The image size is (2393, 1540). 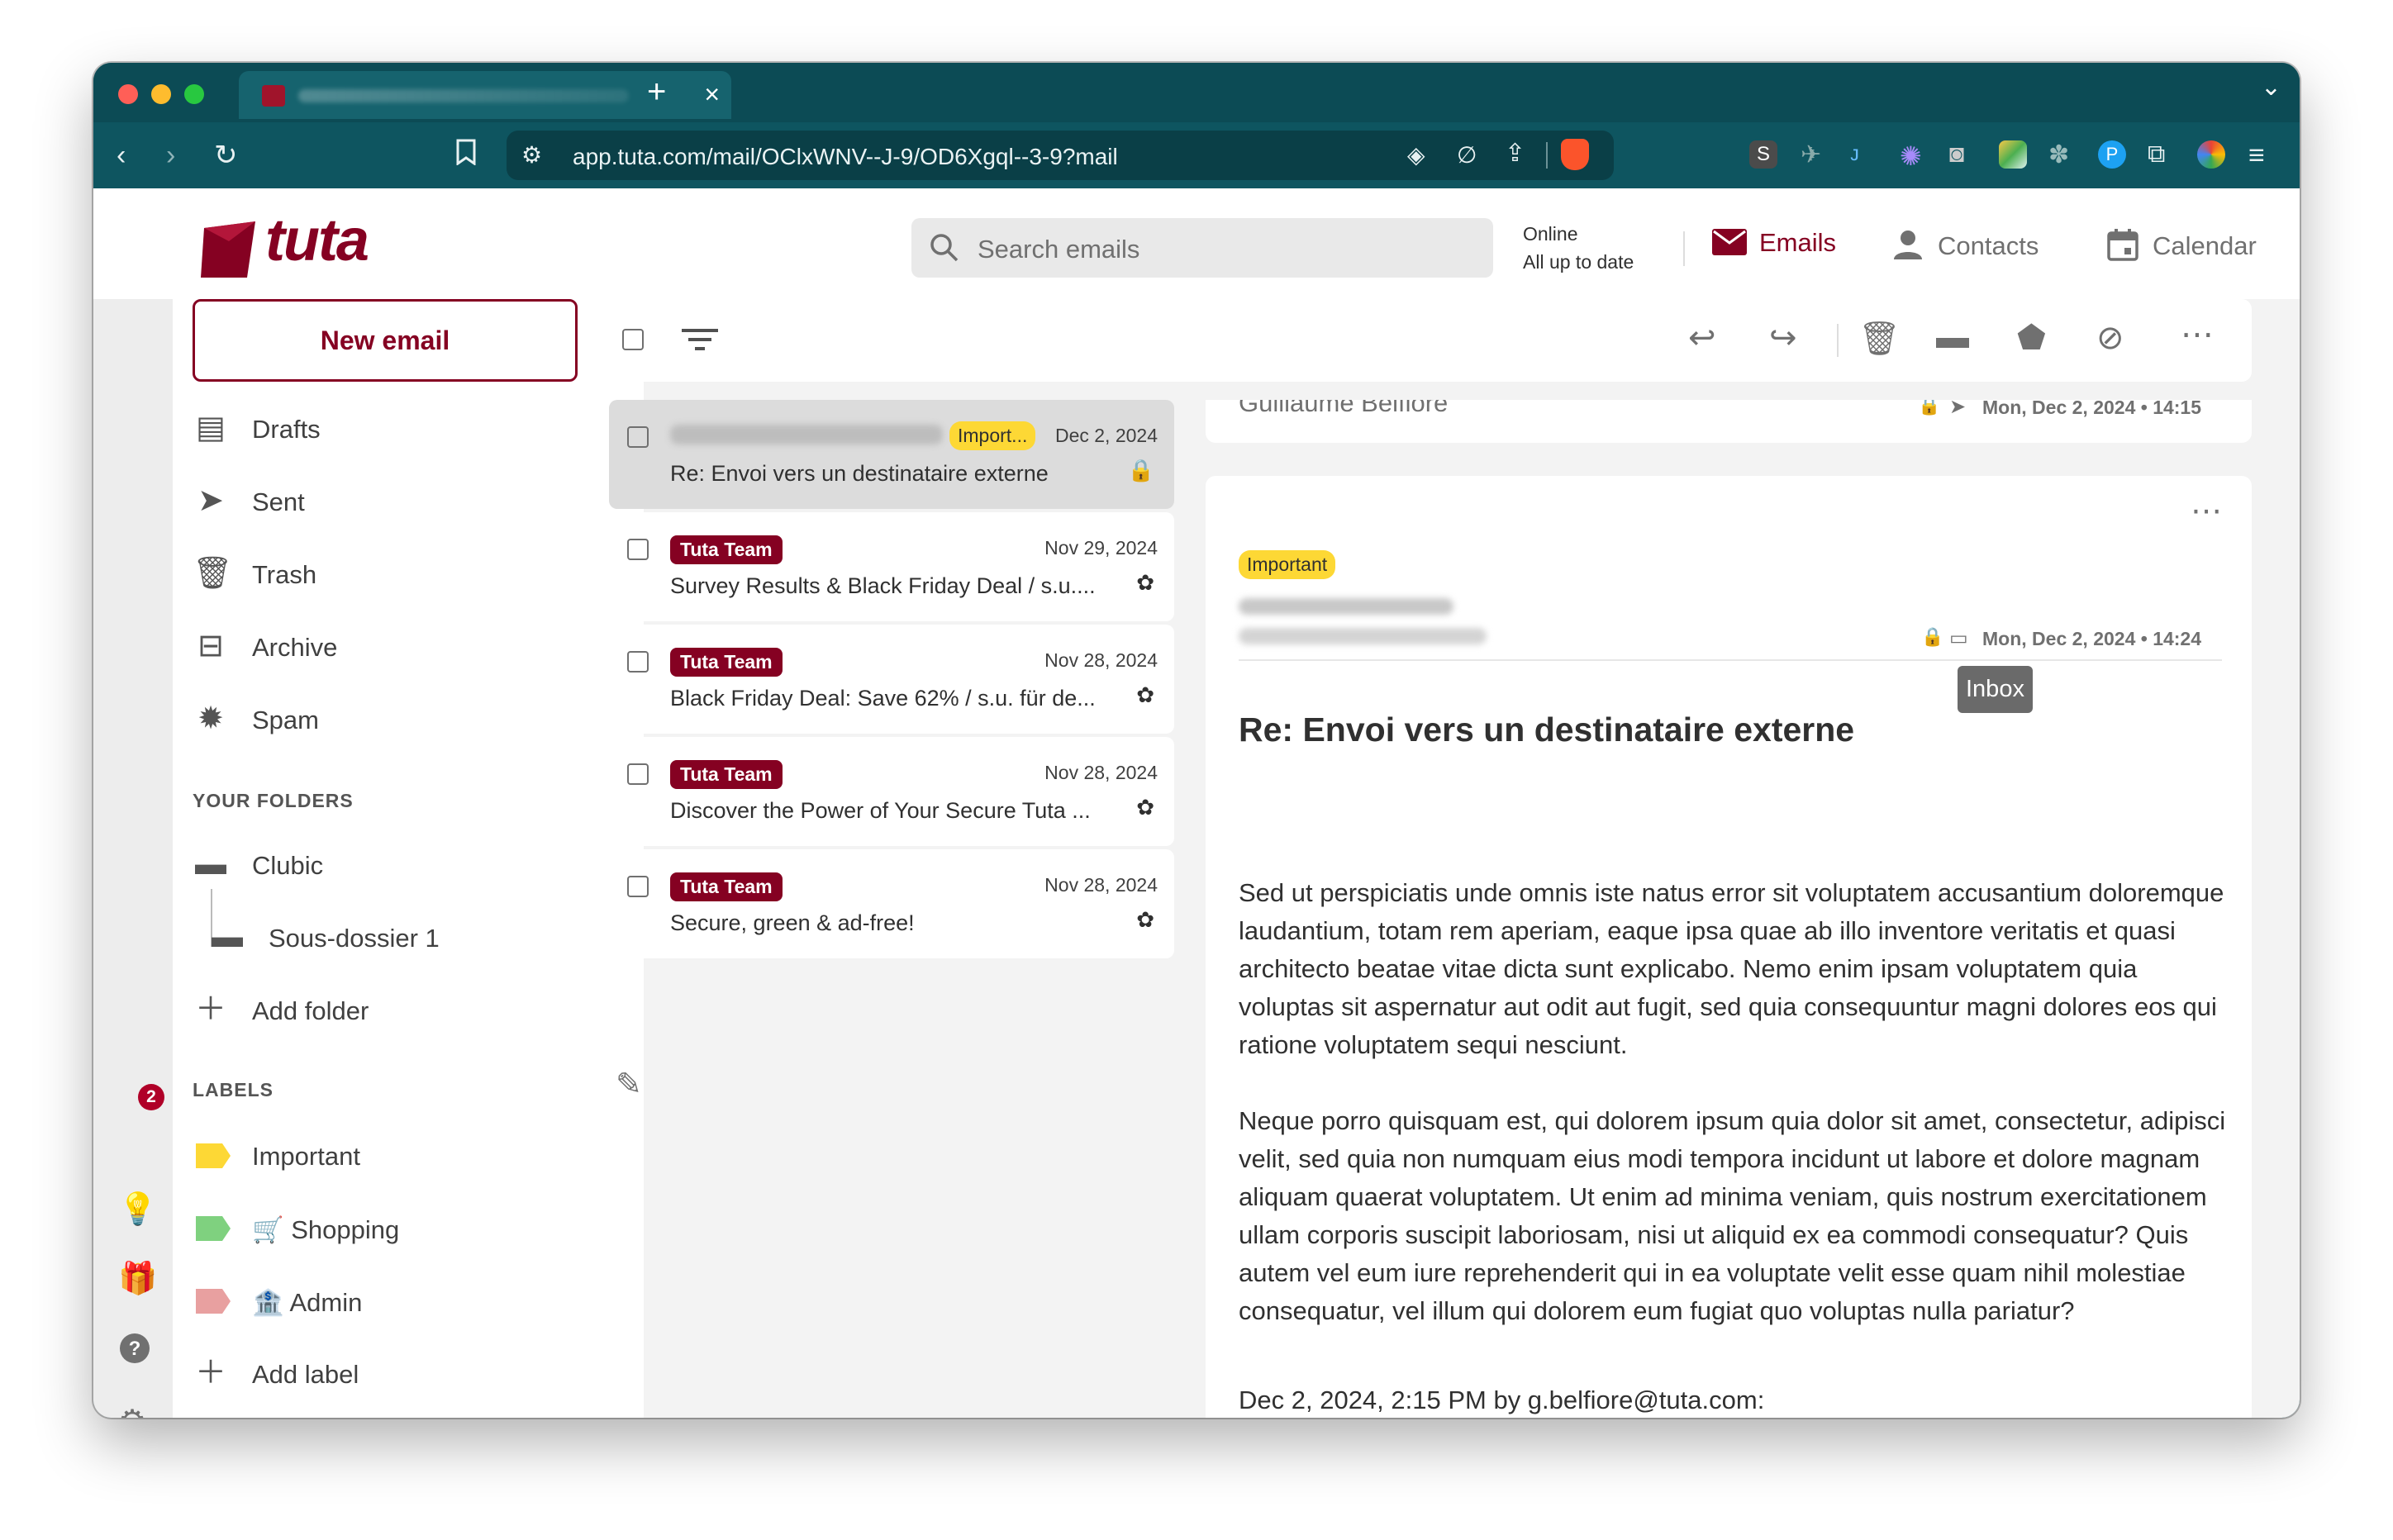 I want to click on close-tab-icon: ×, so click(x=712, y=94).